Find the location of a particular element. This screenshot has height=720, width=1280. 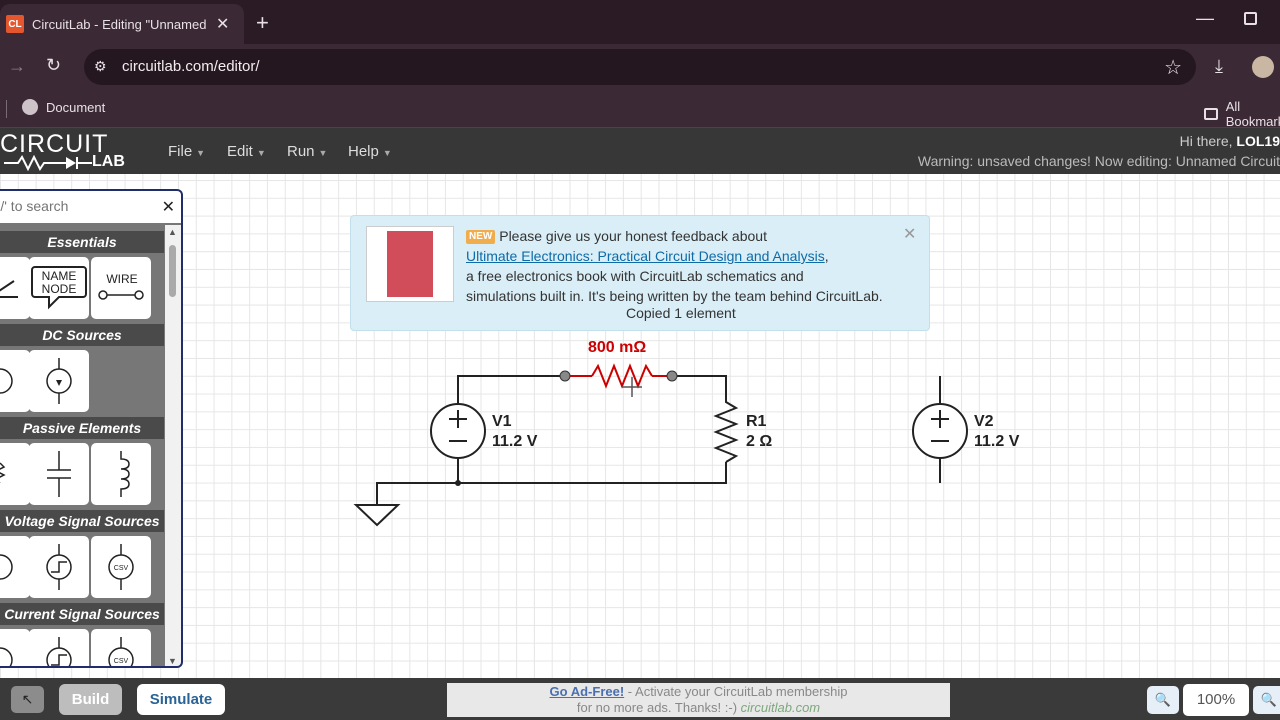

banner-line1-end: , is located at coordinates (826, 256).